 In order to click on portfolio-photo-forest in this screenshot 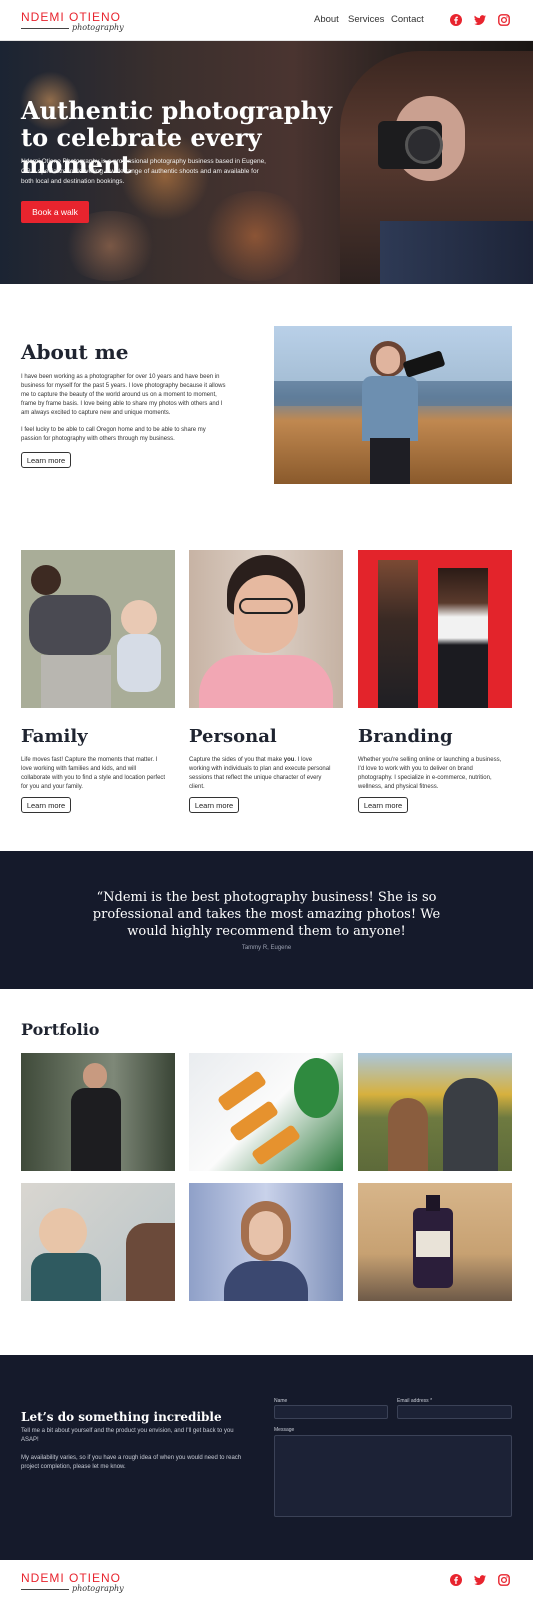, I will do `click(98, 1112)`.